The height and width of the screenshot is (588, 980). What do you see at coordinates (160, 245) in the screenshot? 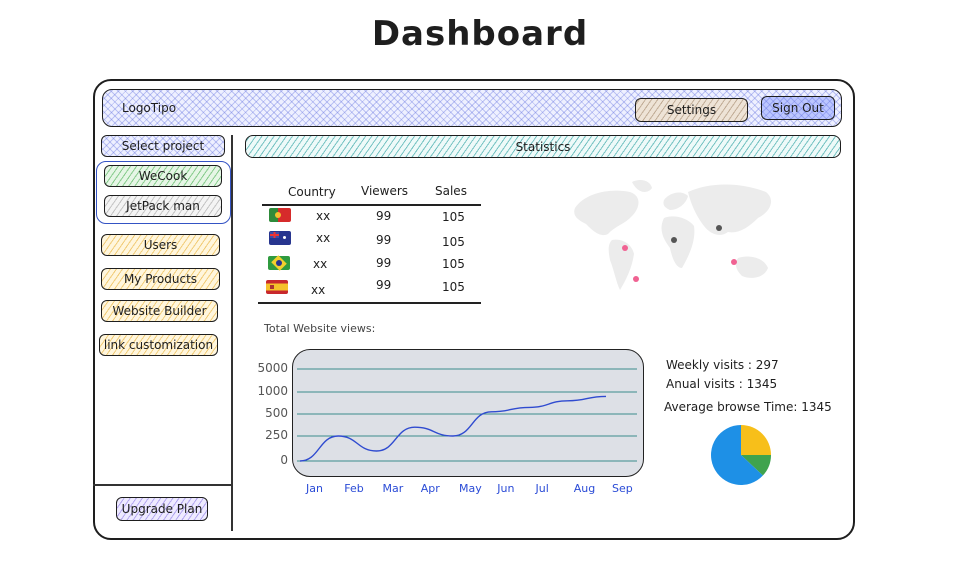
I see `sidebar-item-users: Users` at bounding box center [160, 245].